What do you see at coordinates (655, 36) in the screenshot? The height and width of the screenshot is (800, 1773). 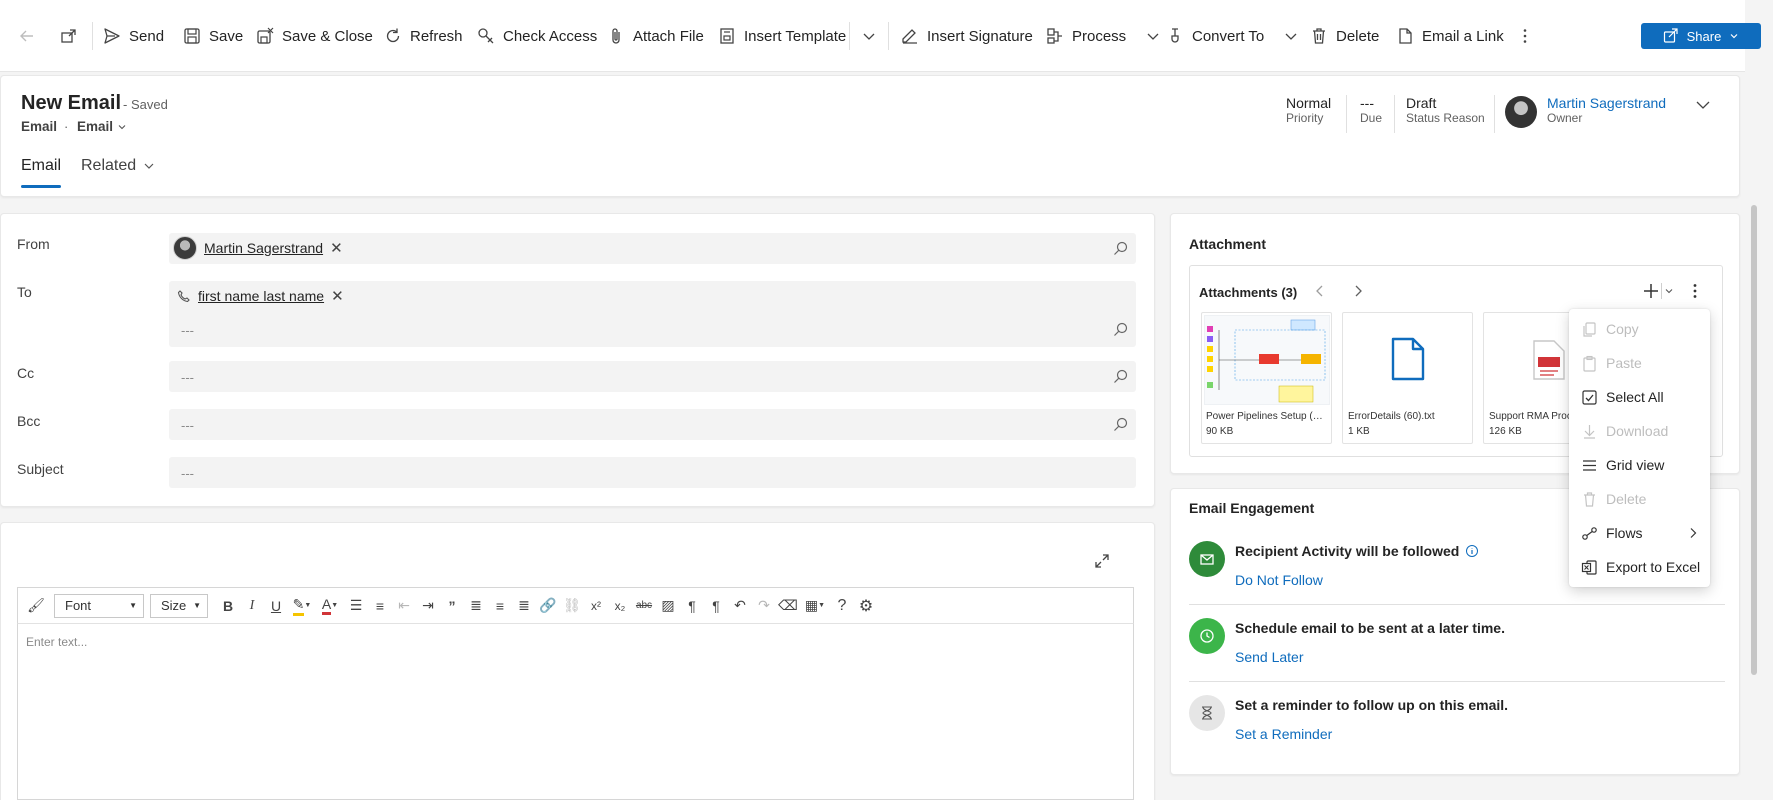 I see `attach-file-button: Attach File` at bounding box center [655, 36].